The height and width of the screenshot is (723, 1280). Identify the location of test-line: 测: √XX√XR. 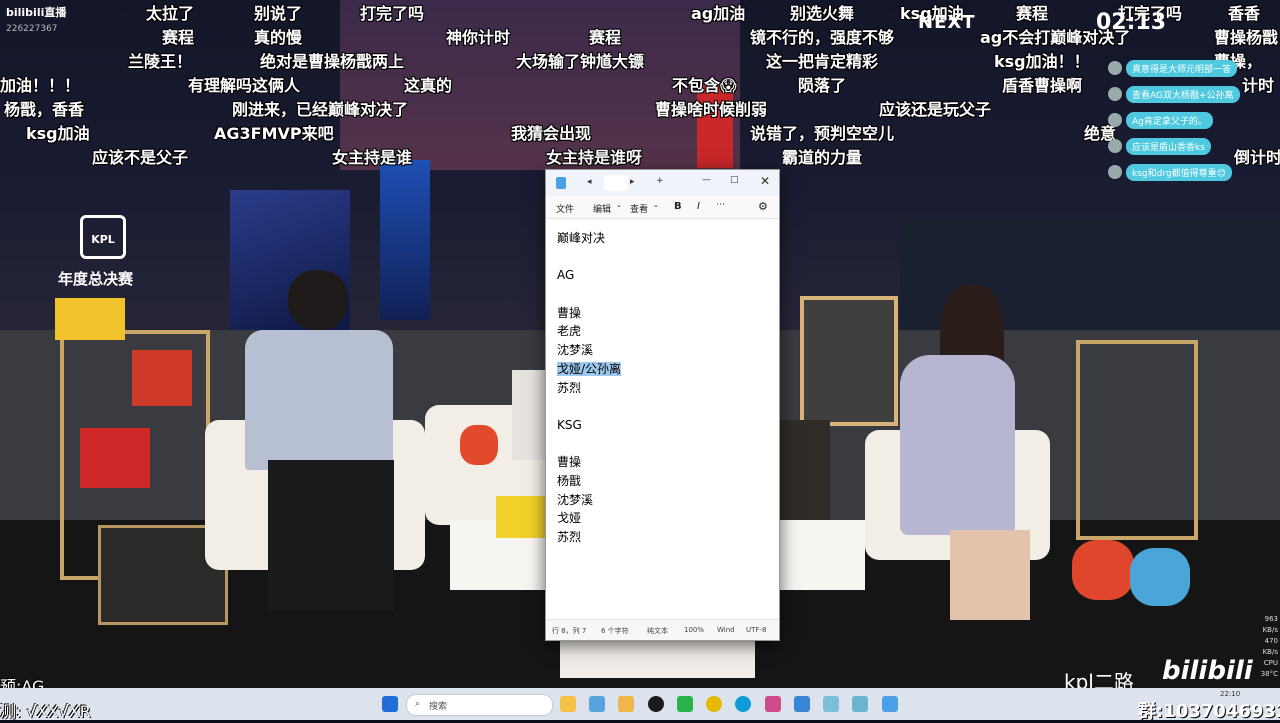
(45, 711).